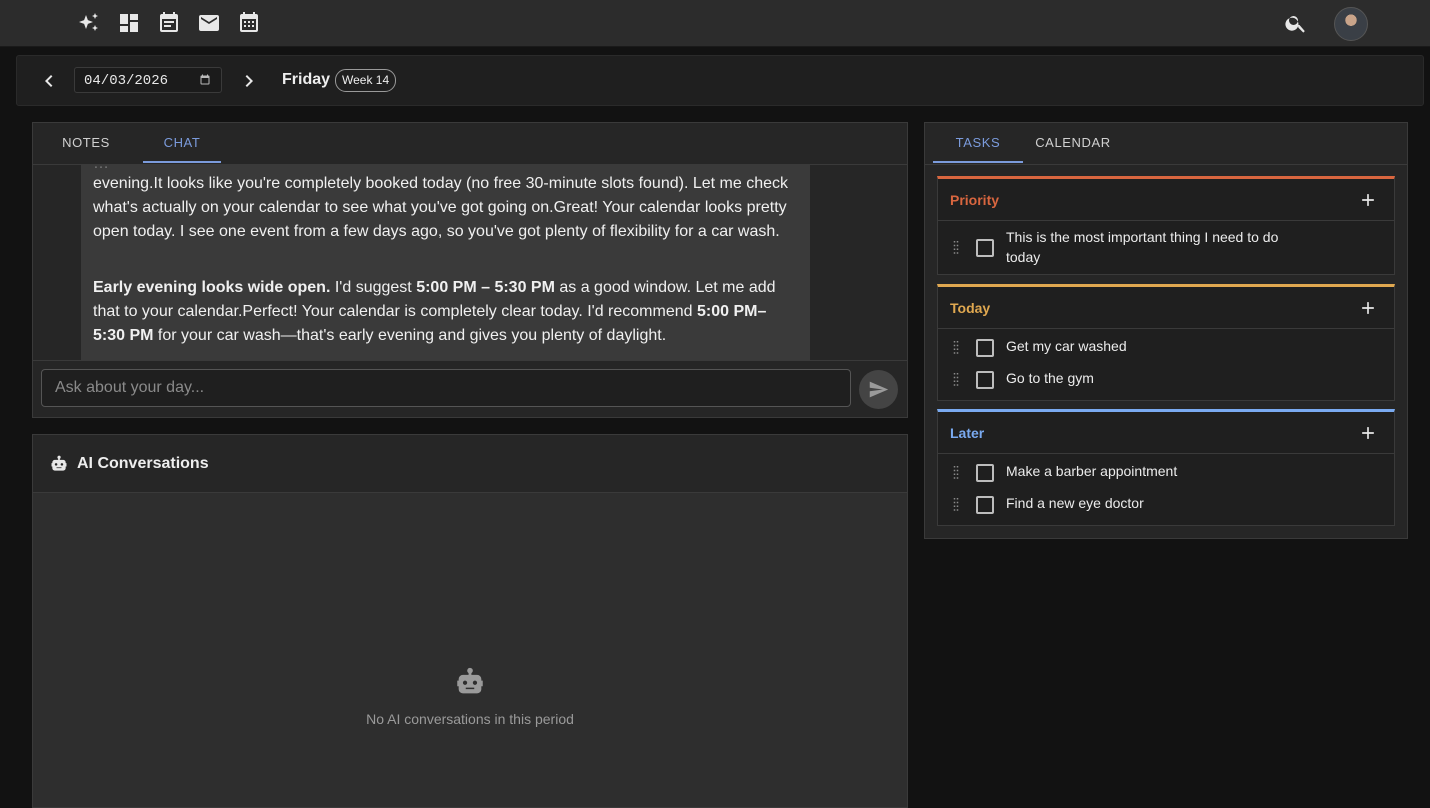 Image resolution: width=1430 pixels, height=808 pixels. I want to click on task-row: Make a barber appointment, so click(1166, 469).